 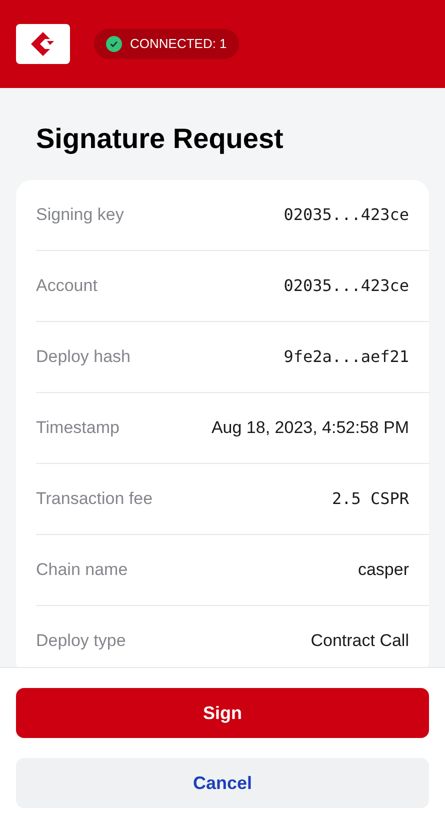 What do you see at coordinates (370, 499) in the screenshot?
I see `detail-value: 2.5 CSPR` at bounding box center [370, 499].